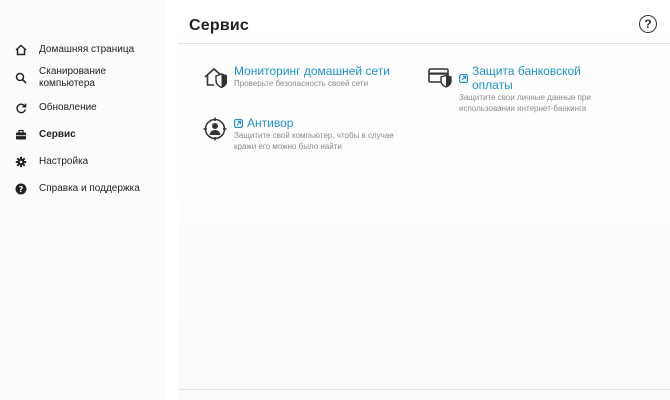 This screenshot has width=670, height=400. I want to click on question-mark-icon: ?, so click(648, 24).